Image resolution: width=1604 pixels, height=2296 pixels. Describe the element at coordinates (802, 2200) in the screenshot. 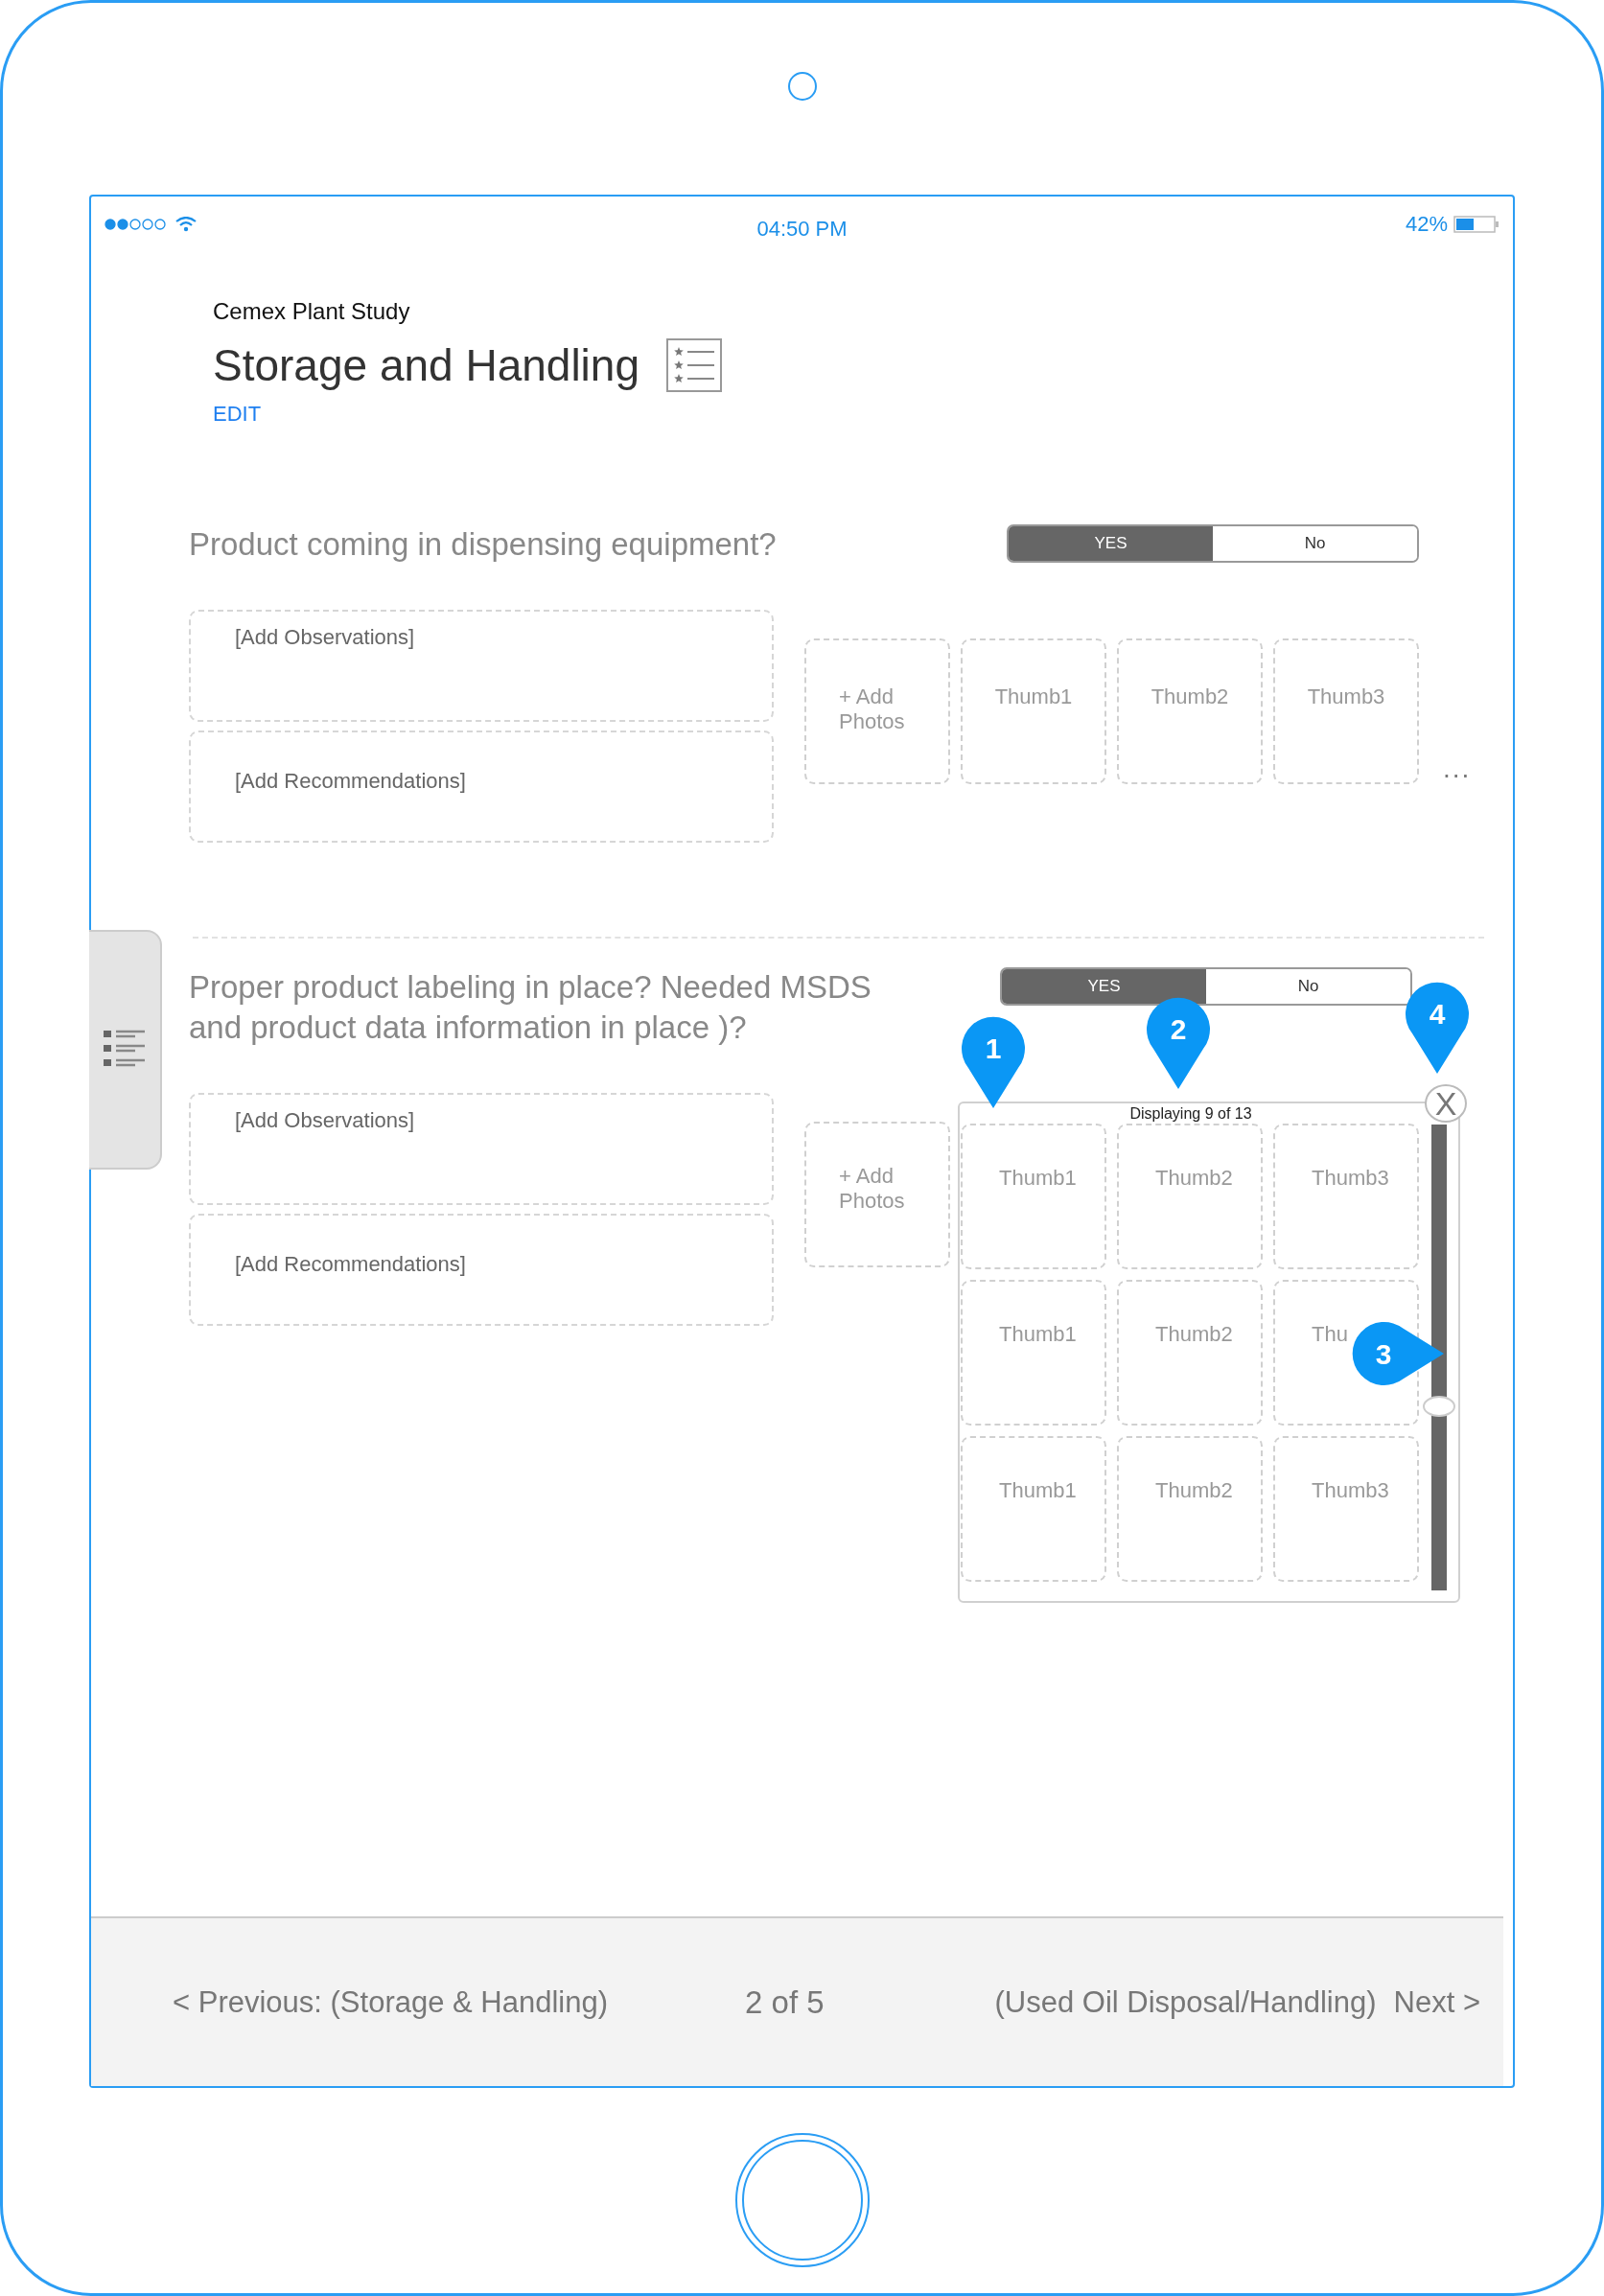

I see `home-button` at that location.